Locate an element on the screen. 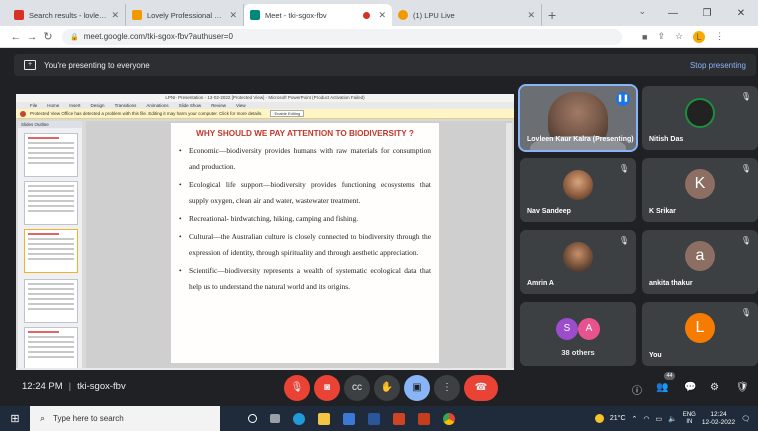 This screenshot has height=431, width=758. people-icon: 👥 is located at coordinates (662, 387).